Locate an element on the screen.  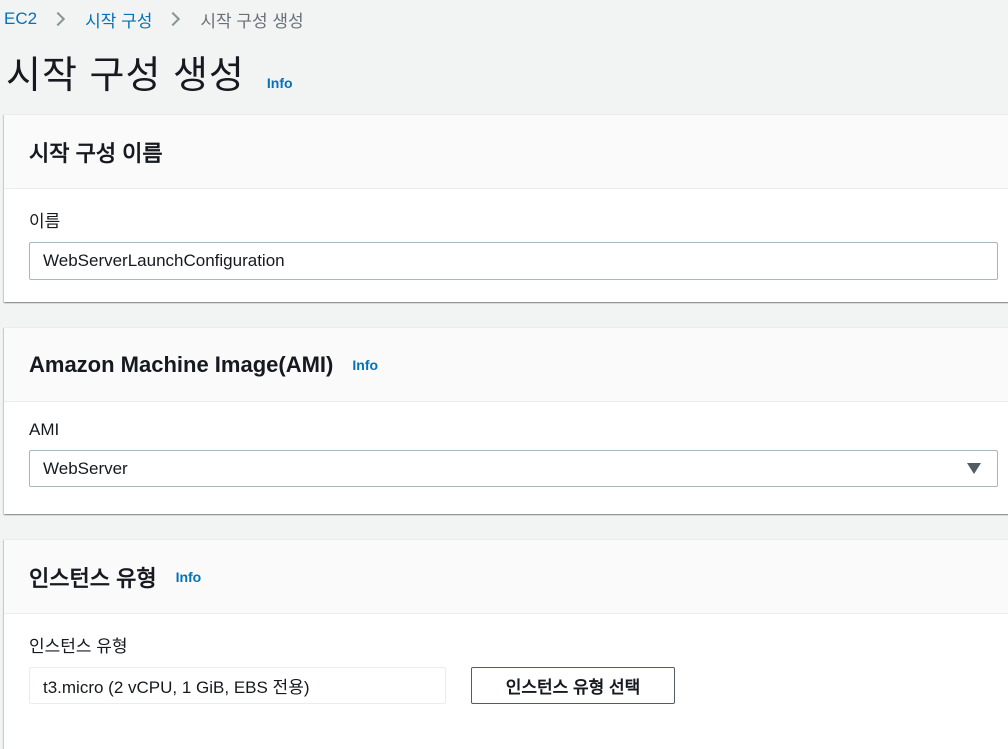
name-input: WebServerLaunchConfiguration is located at coordinates (513, 261).